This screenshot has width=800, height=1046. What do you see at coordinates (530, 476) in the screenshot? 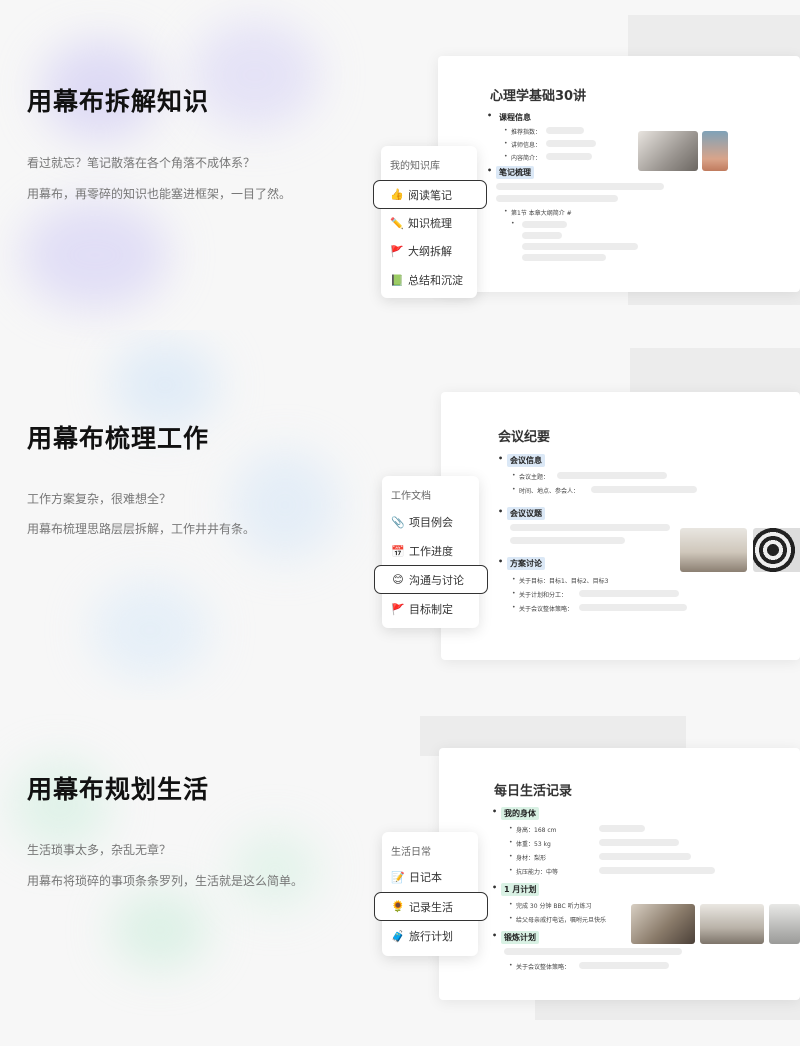
I see `doc-line: 会议主题：` at bounding box center [530, 476].